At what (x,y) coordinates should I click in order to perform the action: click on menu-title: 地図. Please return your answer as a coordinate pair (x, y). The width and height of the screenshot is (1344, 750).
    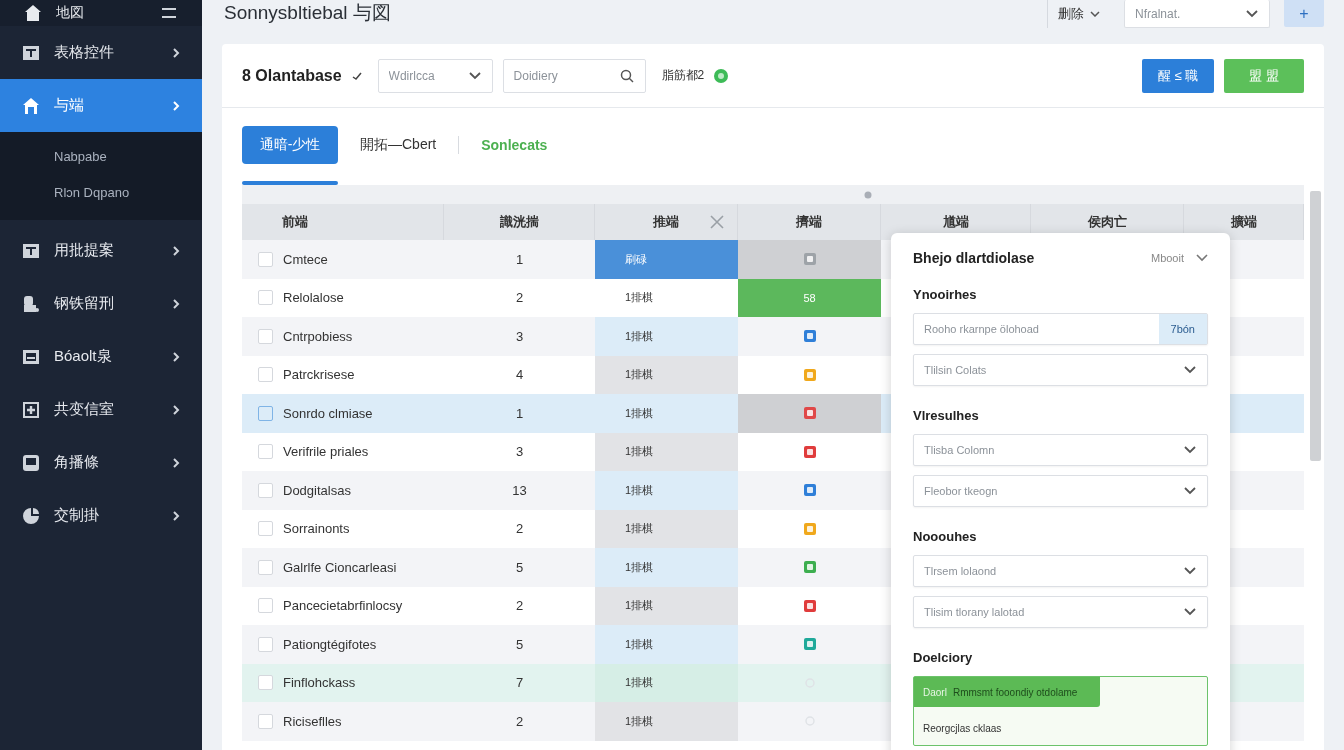
    Looking at the image, I should click on (70, 13).